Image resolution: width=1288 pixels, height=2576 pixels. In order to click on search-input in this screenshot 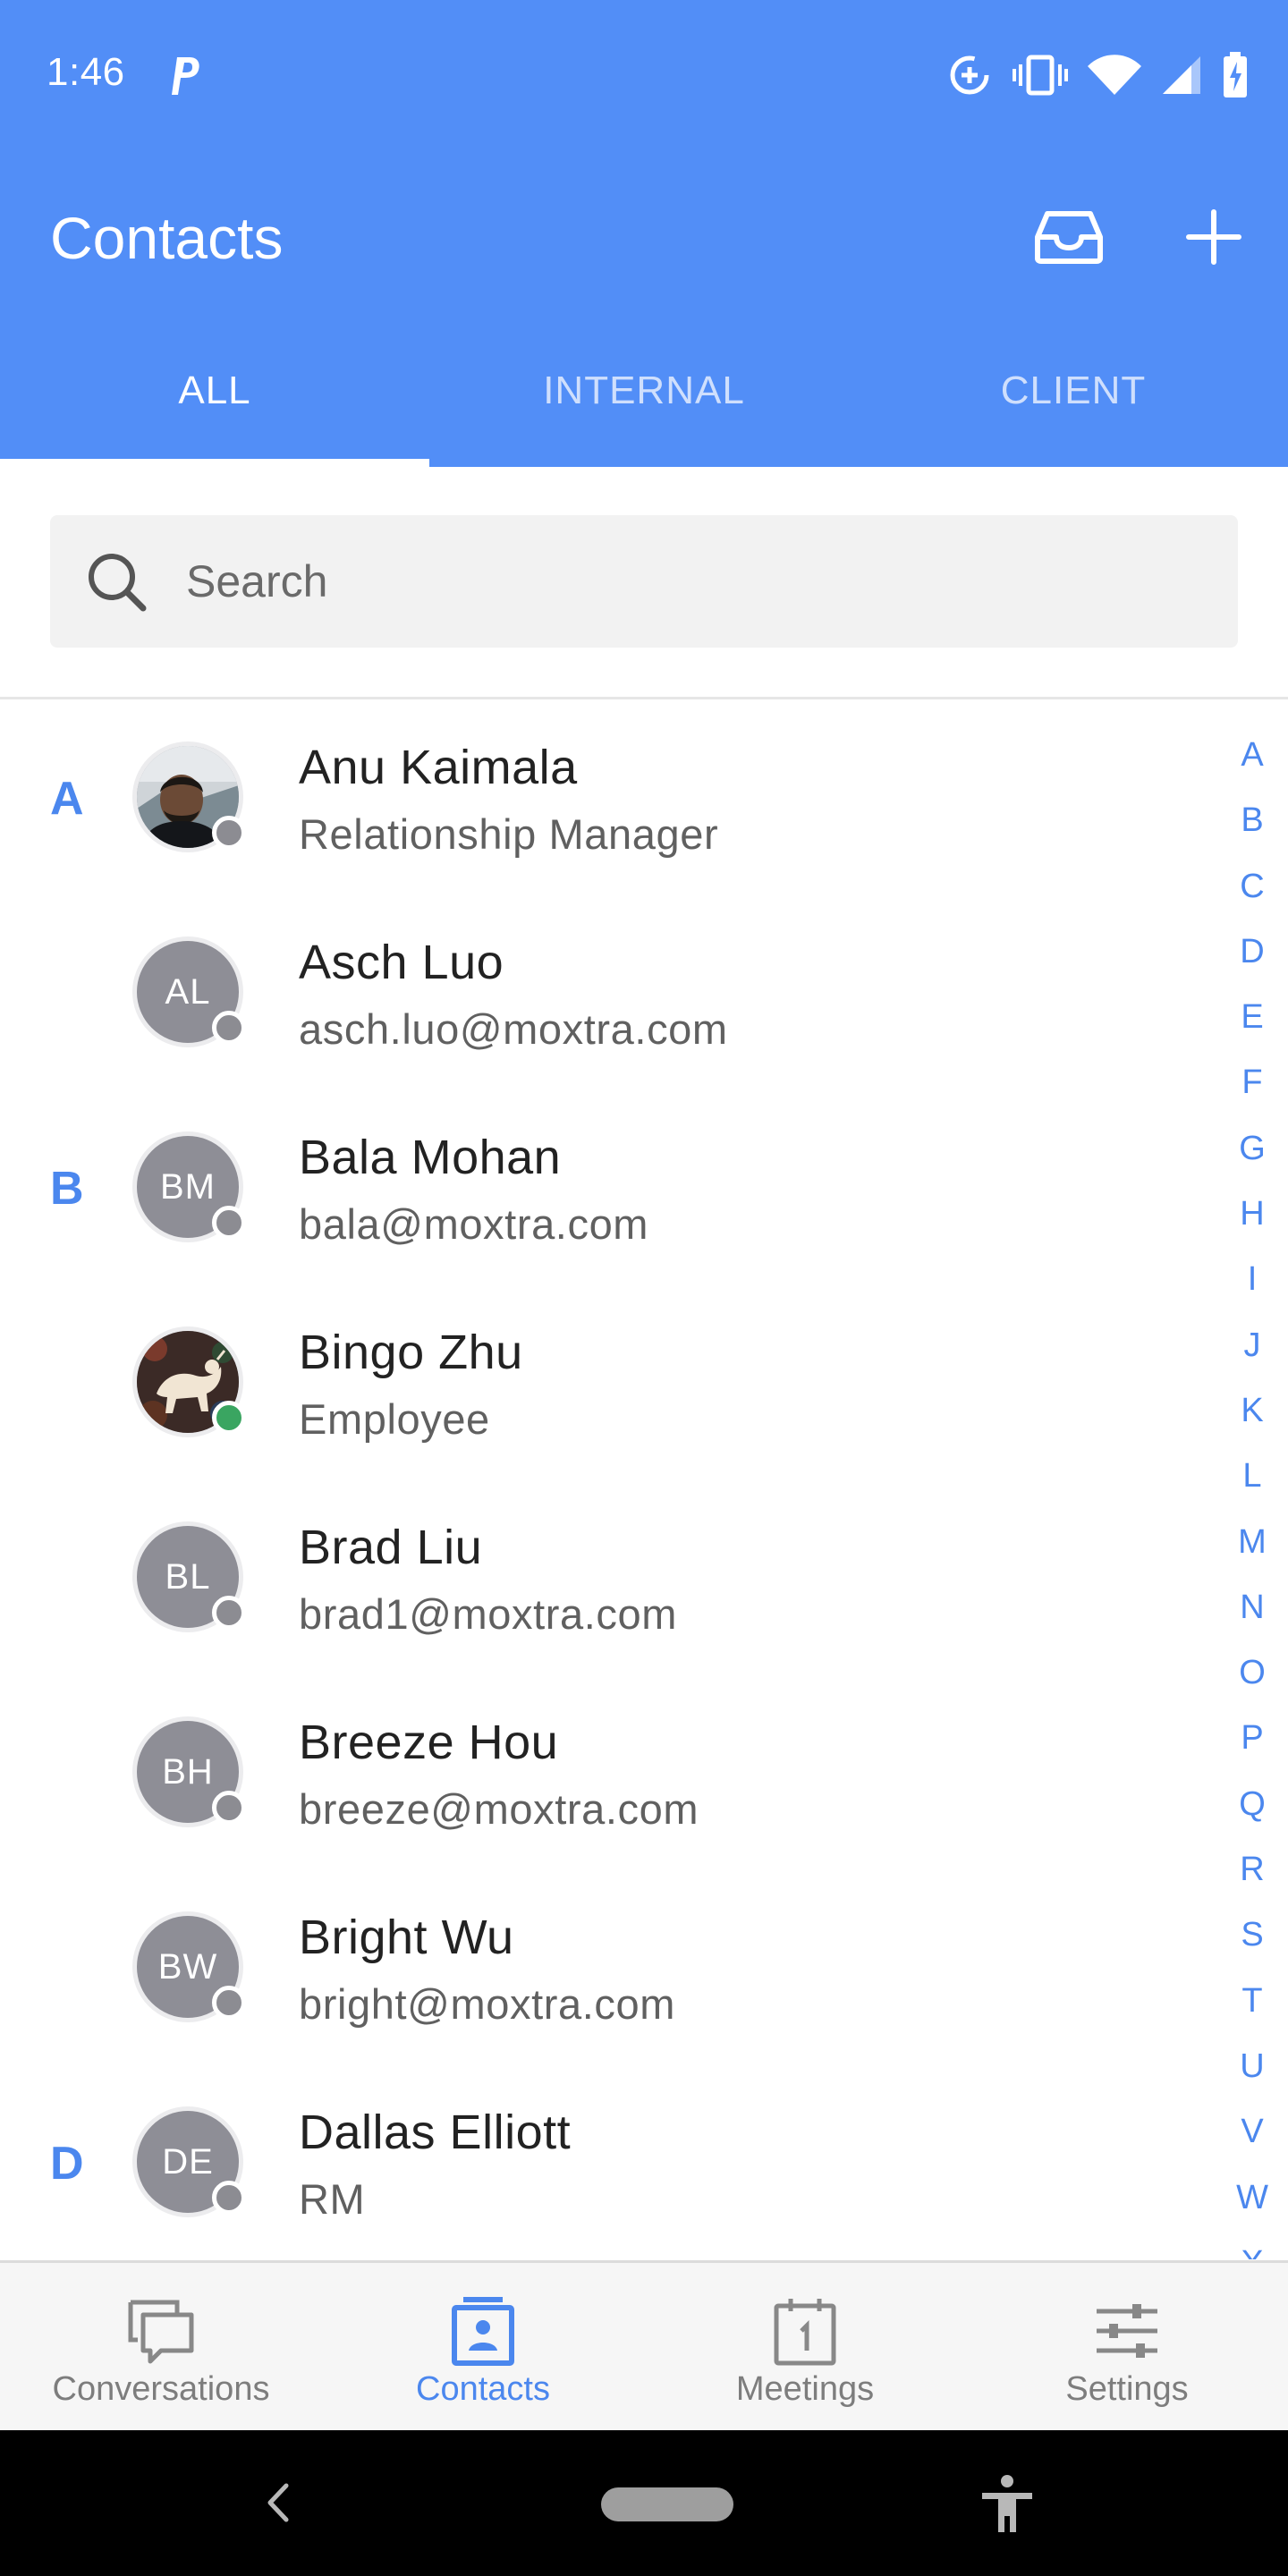, I will do `click(678, 581)`.